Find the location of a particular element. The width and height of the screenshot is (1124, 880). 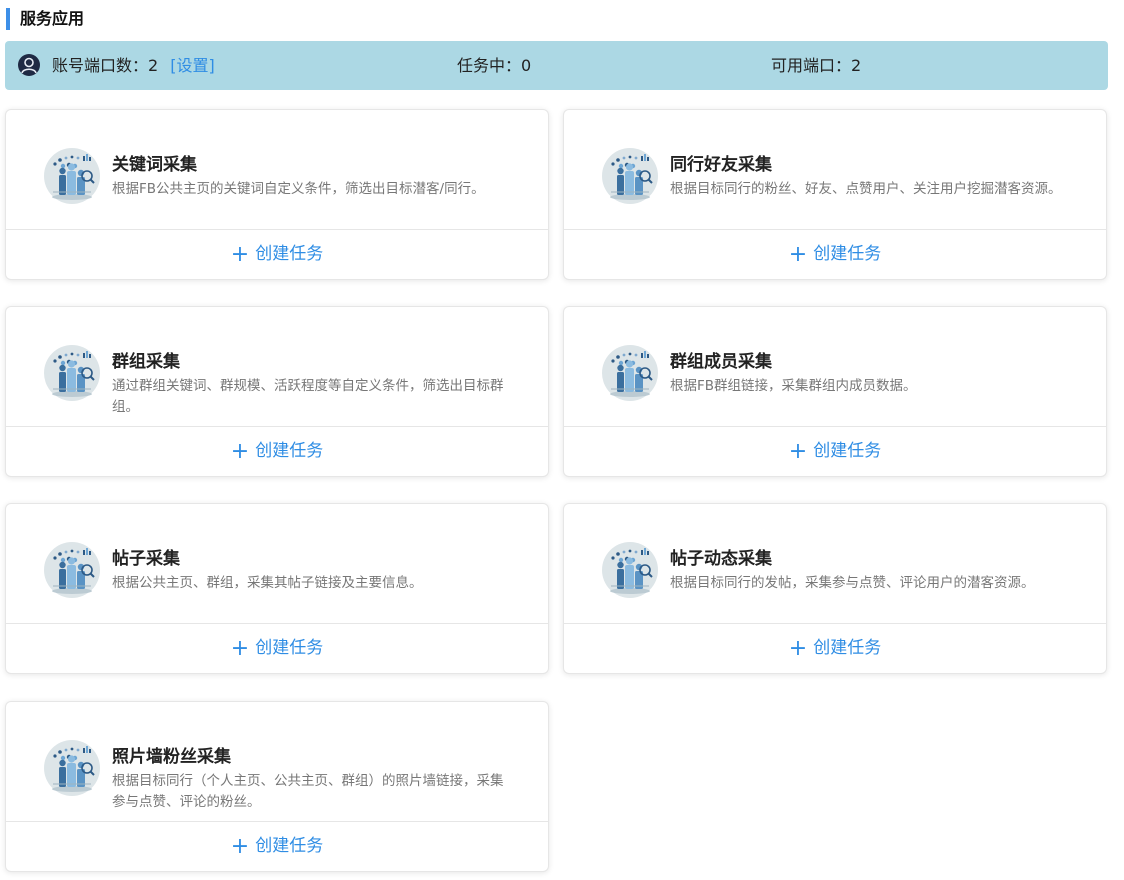

accounts-stat: 账号端口数：2 [设置] is located at coordinates (133, 65).